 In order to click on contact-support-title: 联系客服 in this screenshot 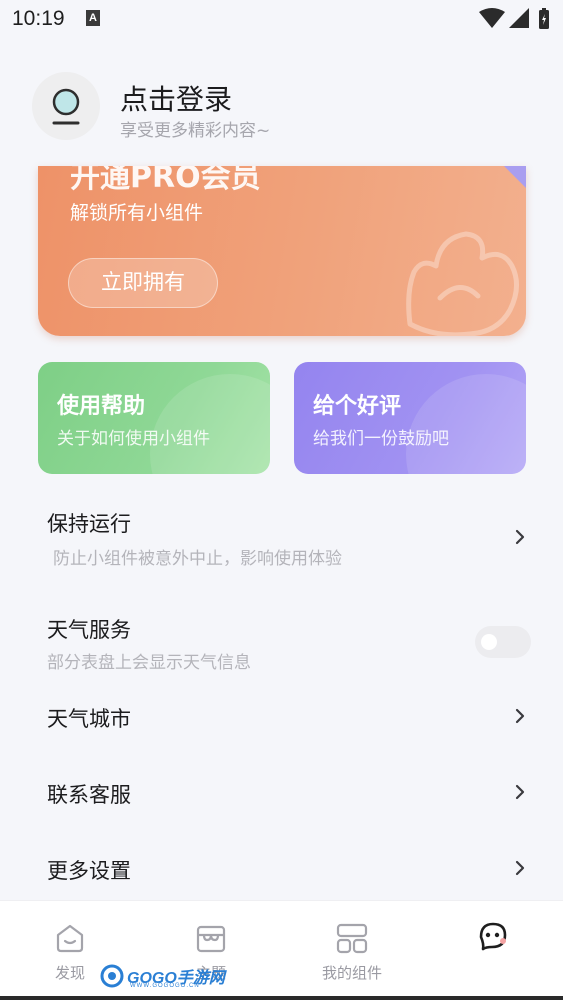, I will do `click(89, 795)`.